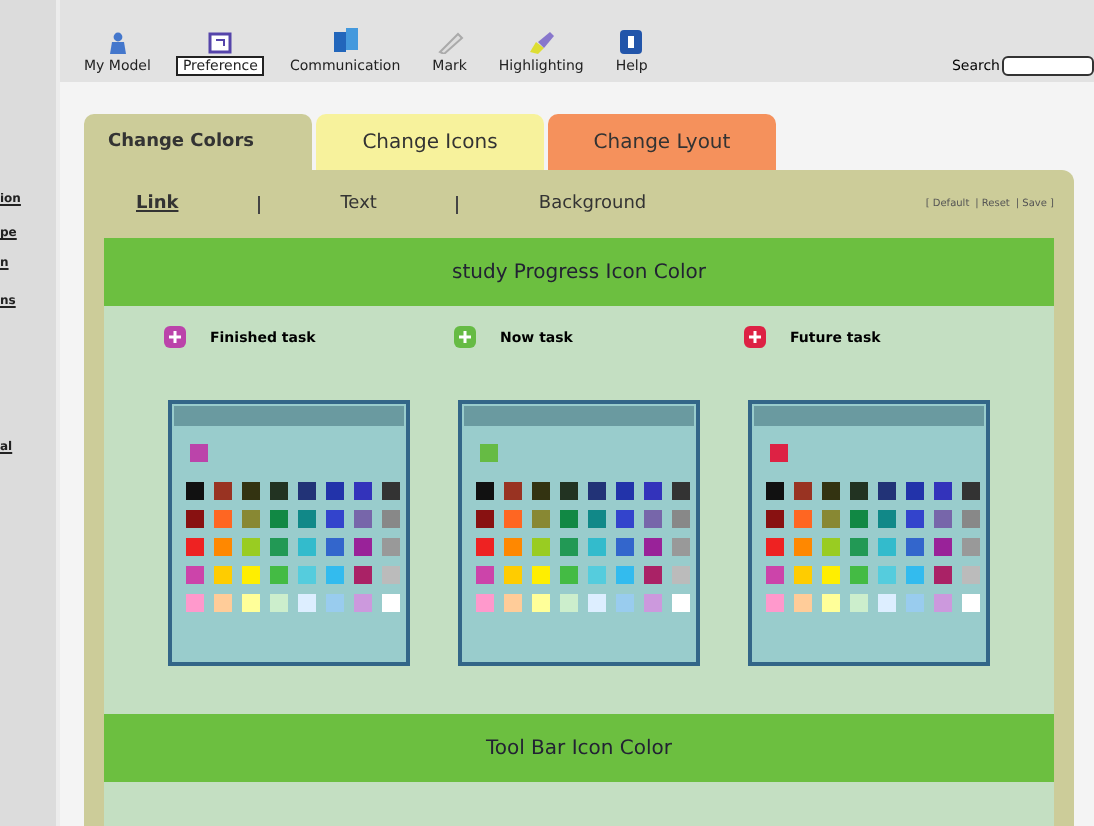 Image resolution: width=1094 pixels, height=826 pixels. What do you see at coordinates (198, 142) in the screenshot?
I see `tab: Change Colors` at bounding box center [198, 142].